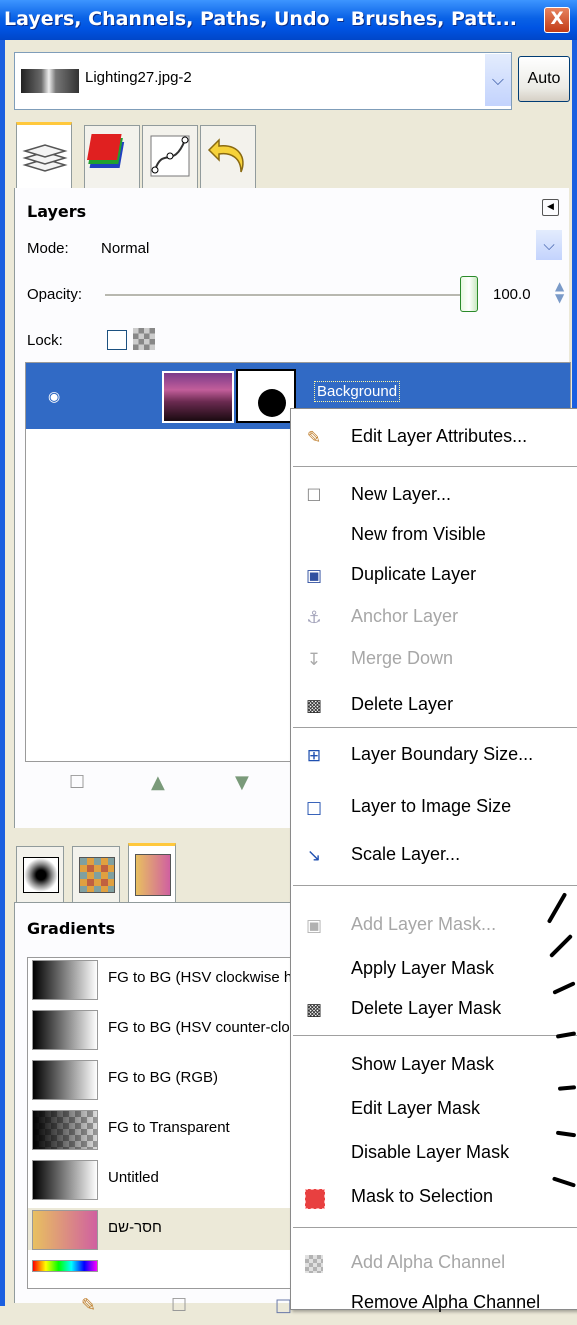  Describe the element at coordinates (314, 438) in the screenshot. I see `edit-icon: ✎` at that location.